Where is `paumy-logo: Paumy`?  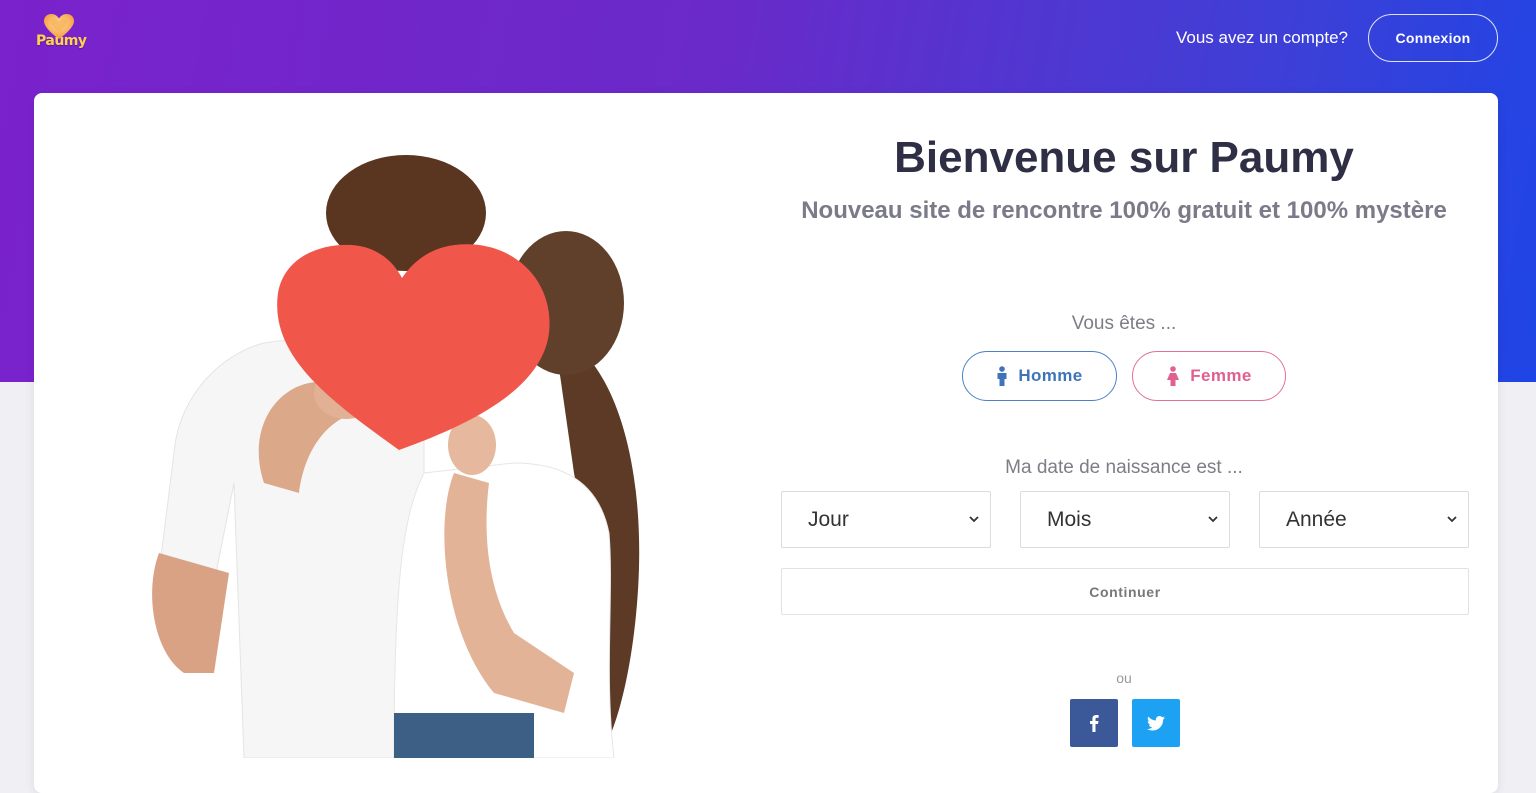
paumy-logo: Paumy is located at coordinates (61, 34).